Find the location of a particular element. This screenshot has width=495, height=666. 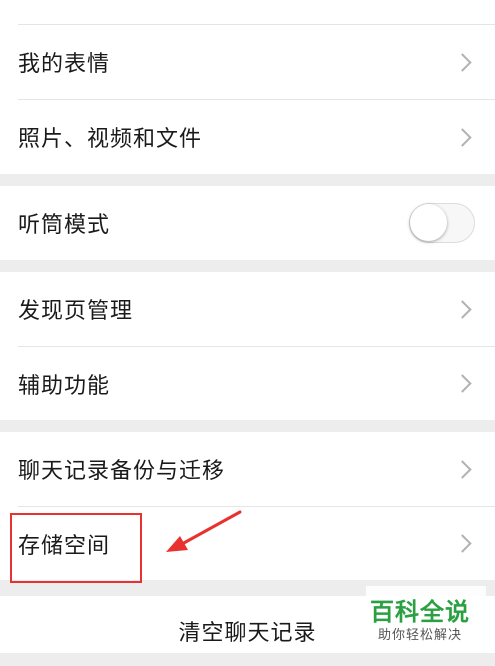

settings-item-accessibility: 辅助功能 is located at coordinates (247, 383).